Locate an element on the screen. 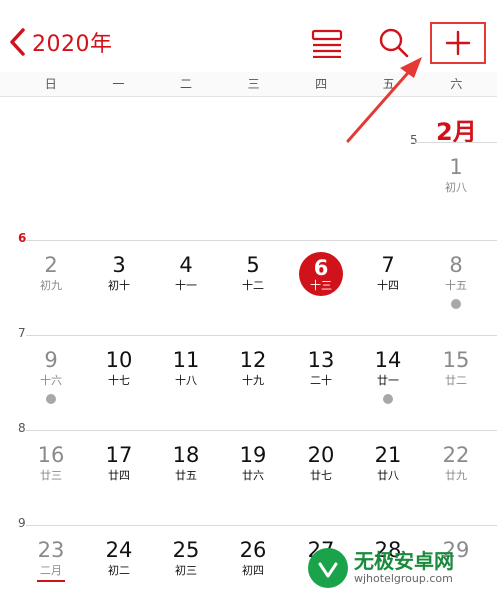 The image size is (497, 599). lunar-date: 十一 is located at coordinates (186, 285).